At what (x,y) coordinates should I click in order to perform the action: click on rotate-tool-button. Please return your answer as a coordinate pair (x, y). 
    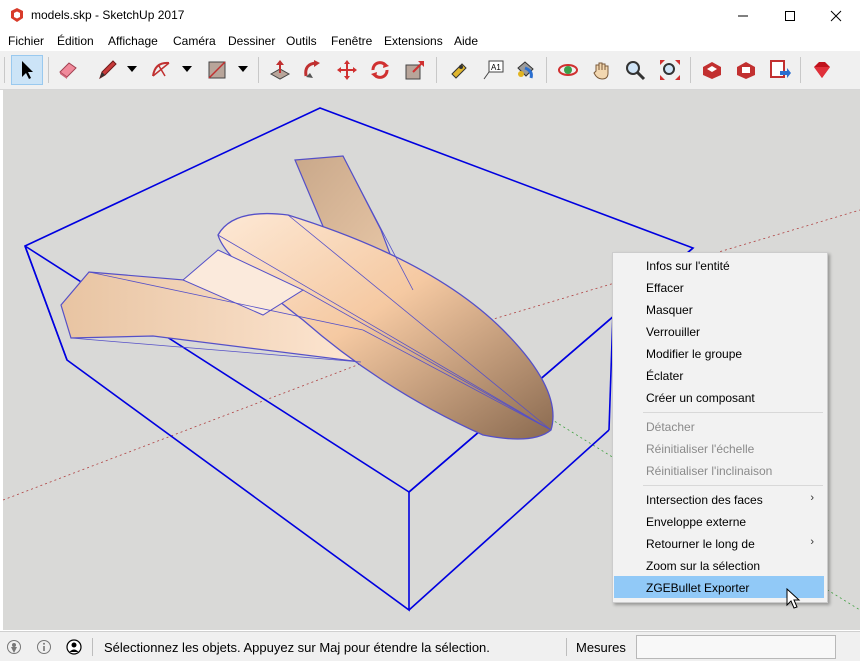
    Looking at the image, I should click on (380, 70).